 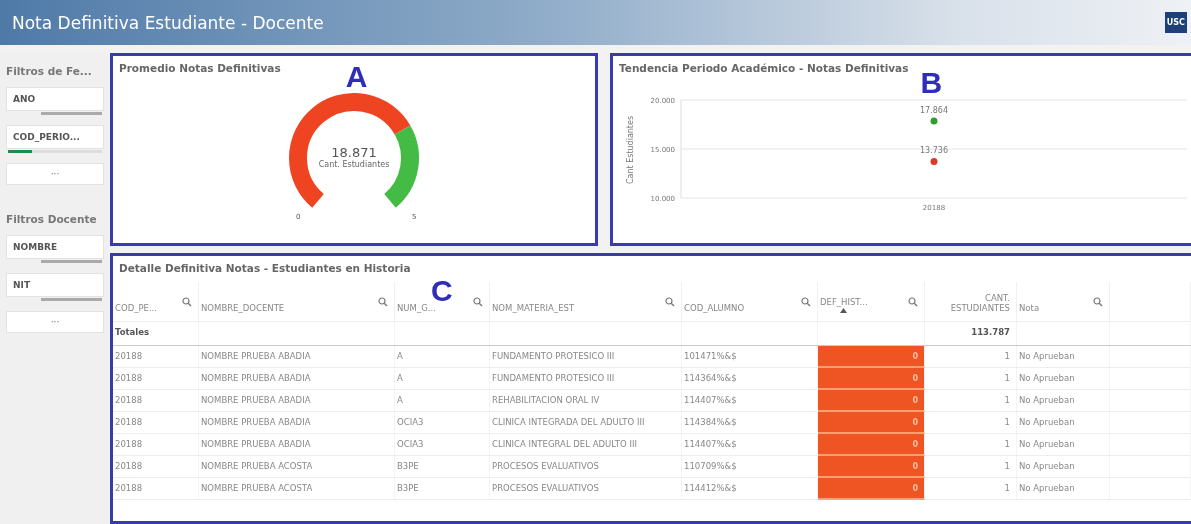 I want to click on column-header: NOM_MATERIA_EST, so click(x=533, y=308).